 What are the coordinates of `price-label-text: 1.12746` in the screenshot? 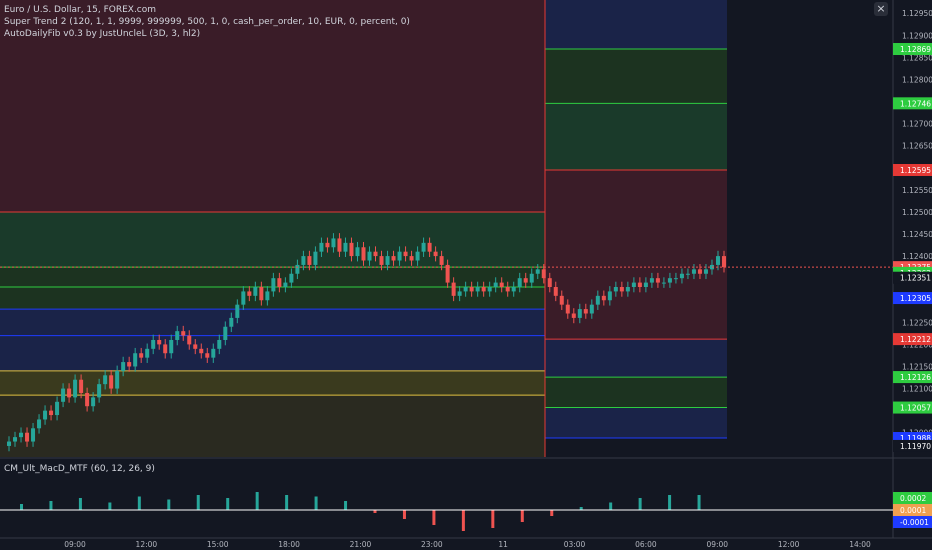 It's located at (915, 103).